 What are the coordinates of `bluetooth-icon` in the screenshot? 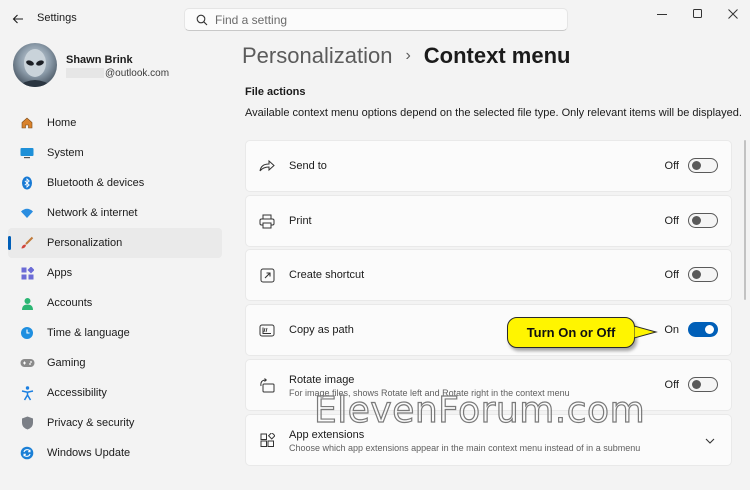 It's located at (27, 183).